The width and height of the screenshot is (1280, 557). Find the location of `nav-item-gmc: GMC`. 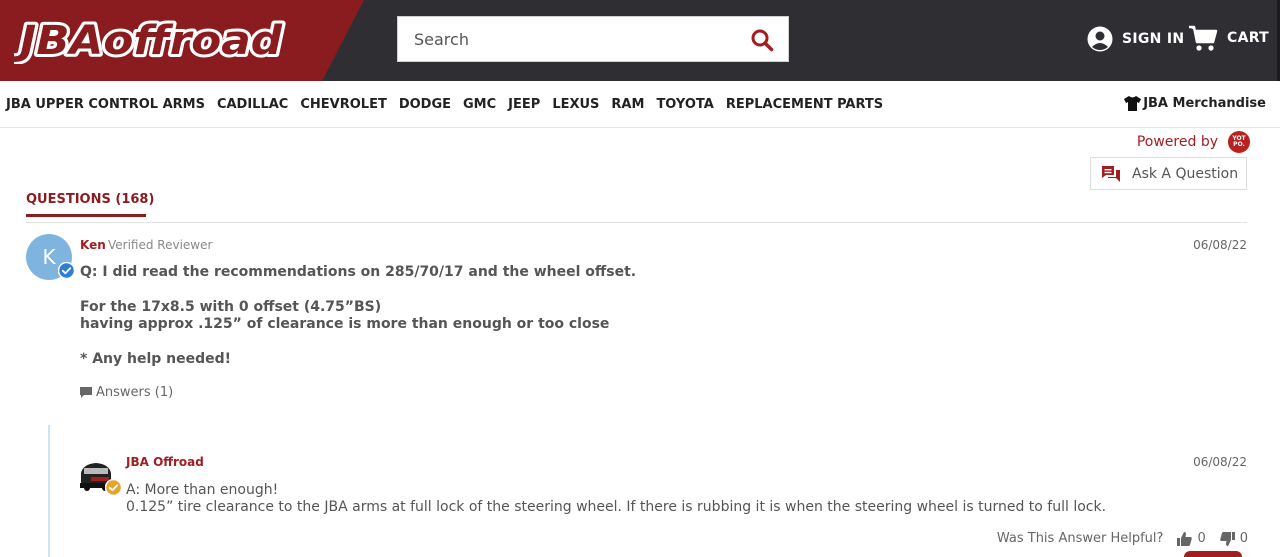

nav-item-gmc: GMC is located at coordinates (479, 104).